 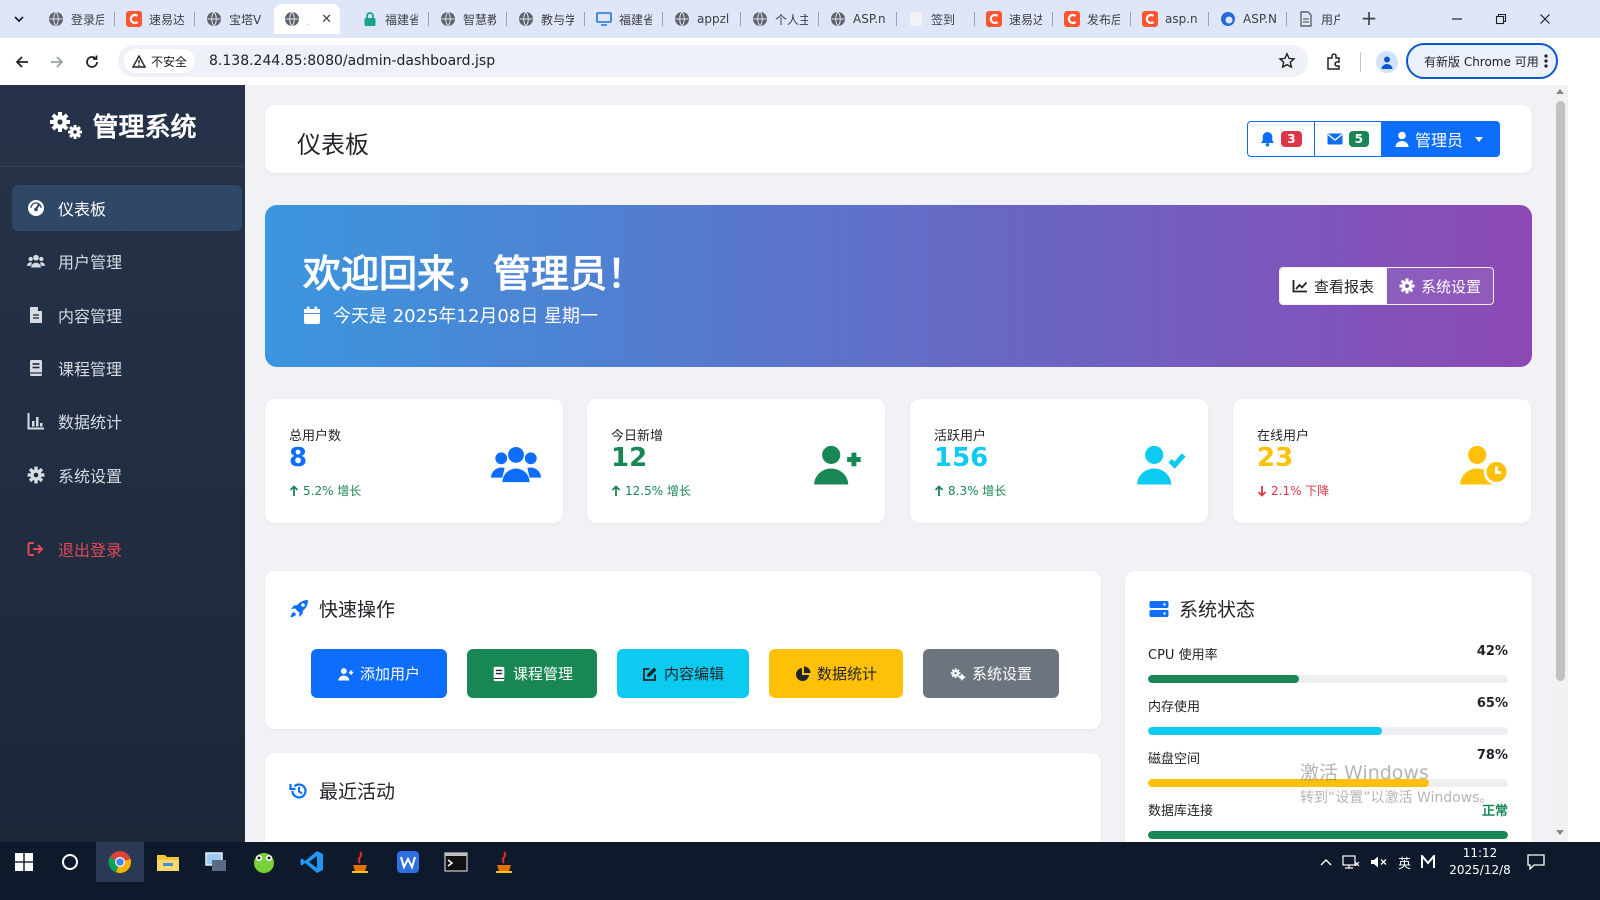 What do you see at coordinates (1428, 862) in the screenshot?
I see `ime-mode-icon` at bounding box center [1428, 862].